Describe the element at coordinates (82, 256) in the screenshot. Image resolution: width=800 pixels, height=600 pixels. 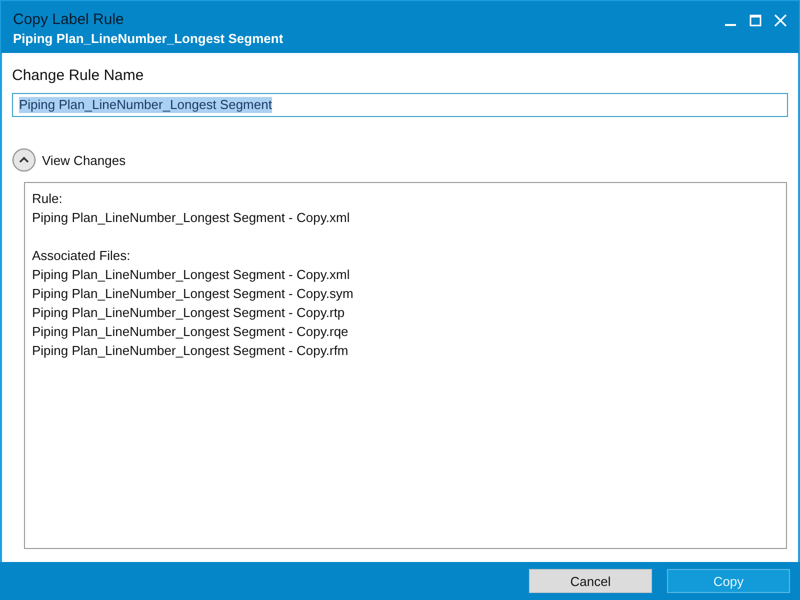
I see `section-heading: Associated Files:` at that location.